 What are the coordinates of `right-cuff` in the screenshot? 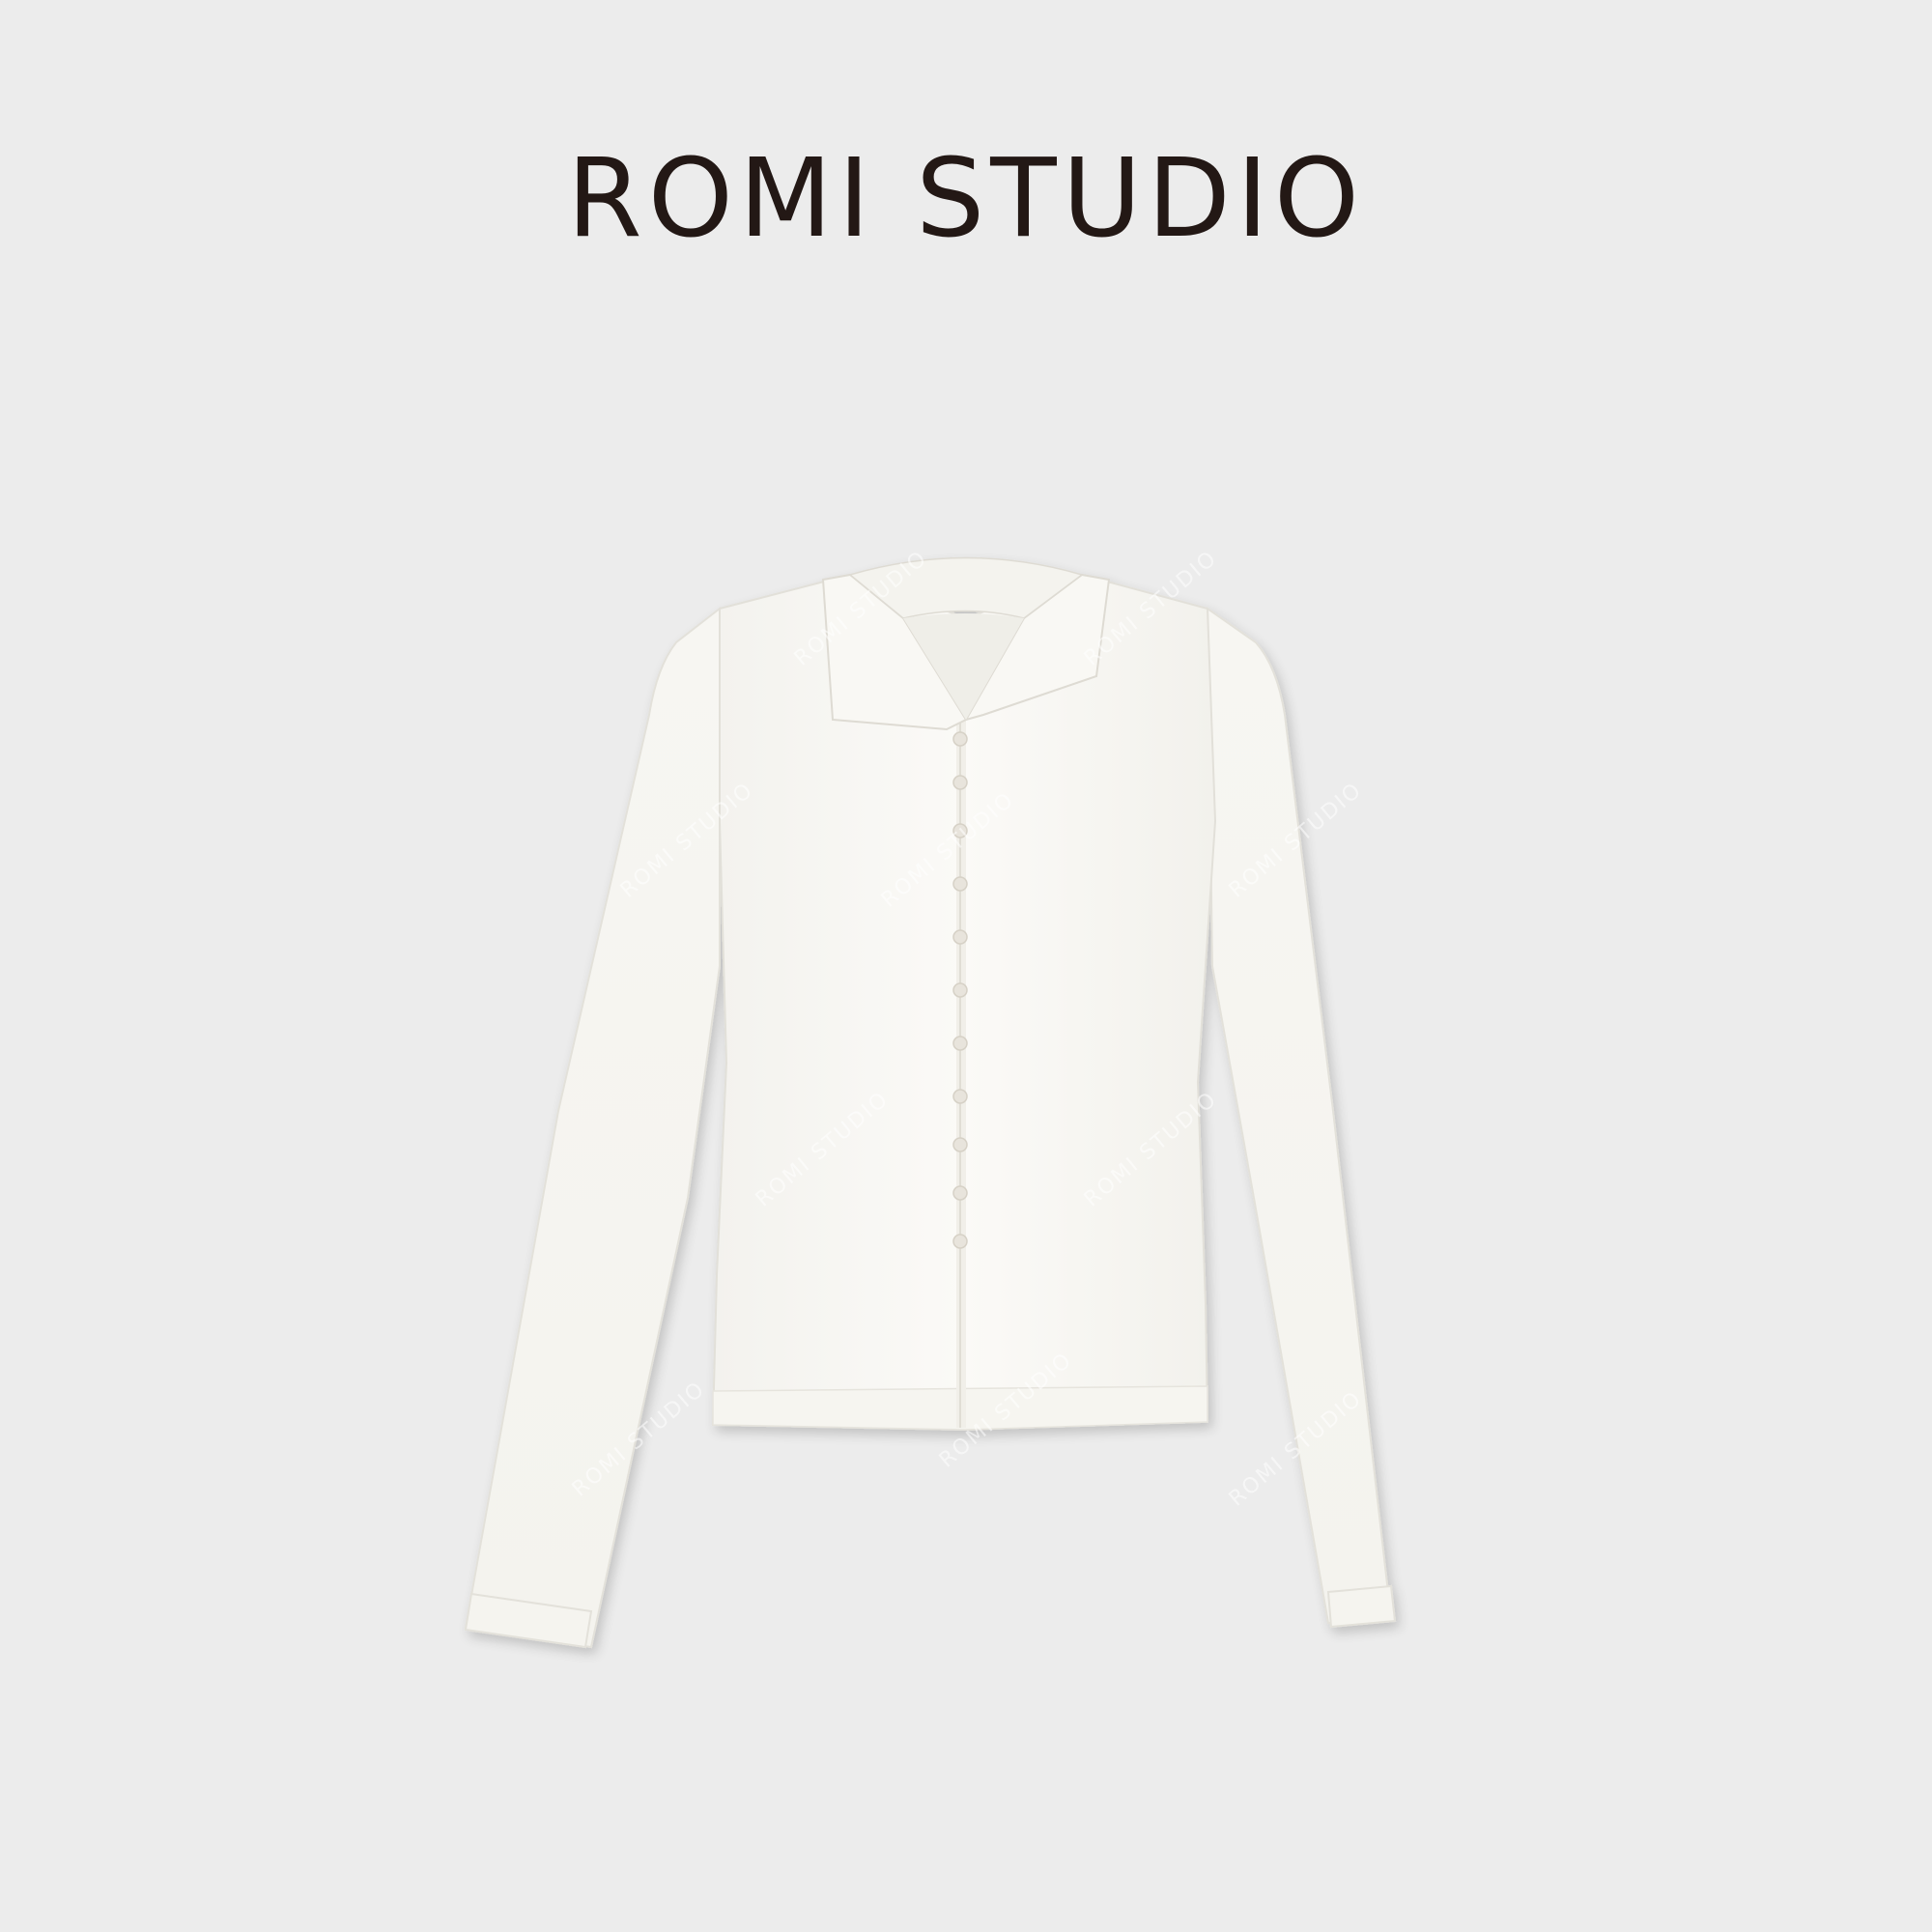 It's located at (1361, 1606).